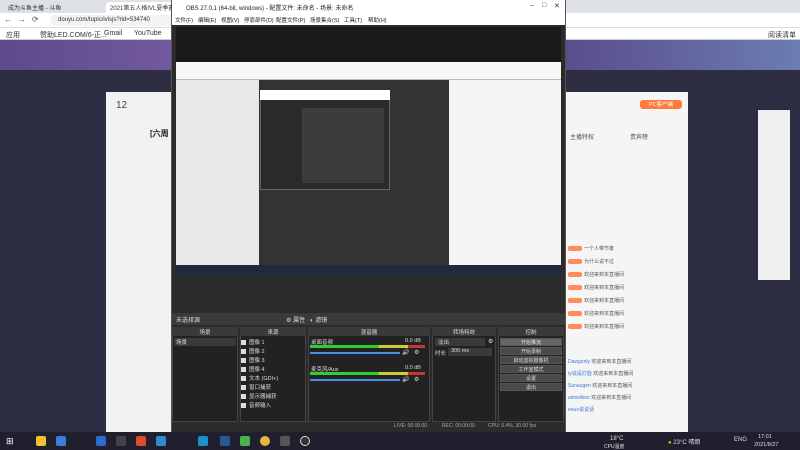 The image size is (800, 450). What do you see at coordinates (203, 441) in the screenshot?
I see `edge-icon` at bounding box center [203, 441].